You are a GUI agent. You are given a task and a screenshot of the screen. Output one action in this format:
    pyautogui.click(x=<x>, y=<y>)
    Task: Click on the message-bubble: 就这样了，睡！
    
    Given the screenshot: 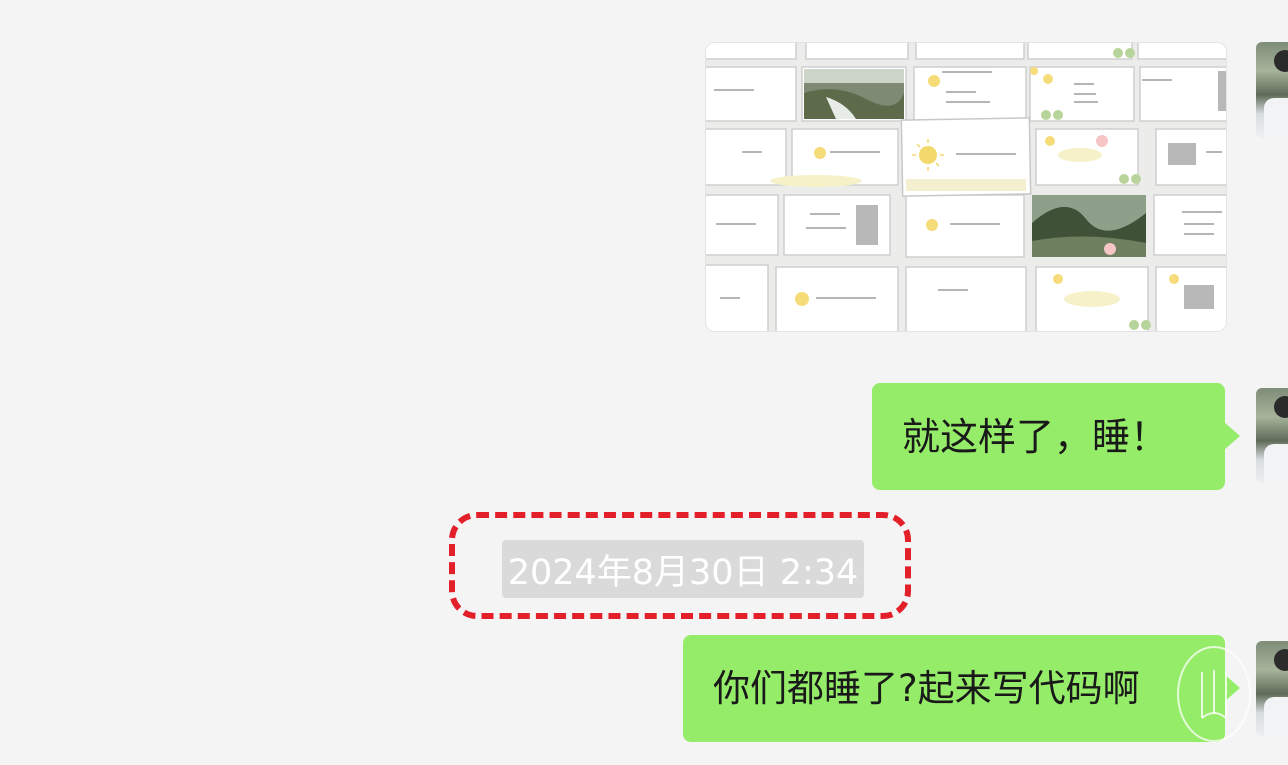 What is the action you would take?
    pyautogui.click(x=1056, y=436)
    